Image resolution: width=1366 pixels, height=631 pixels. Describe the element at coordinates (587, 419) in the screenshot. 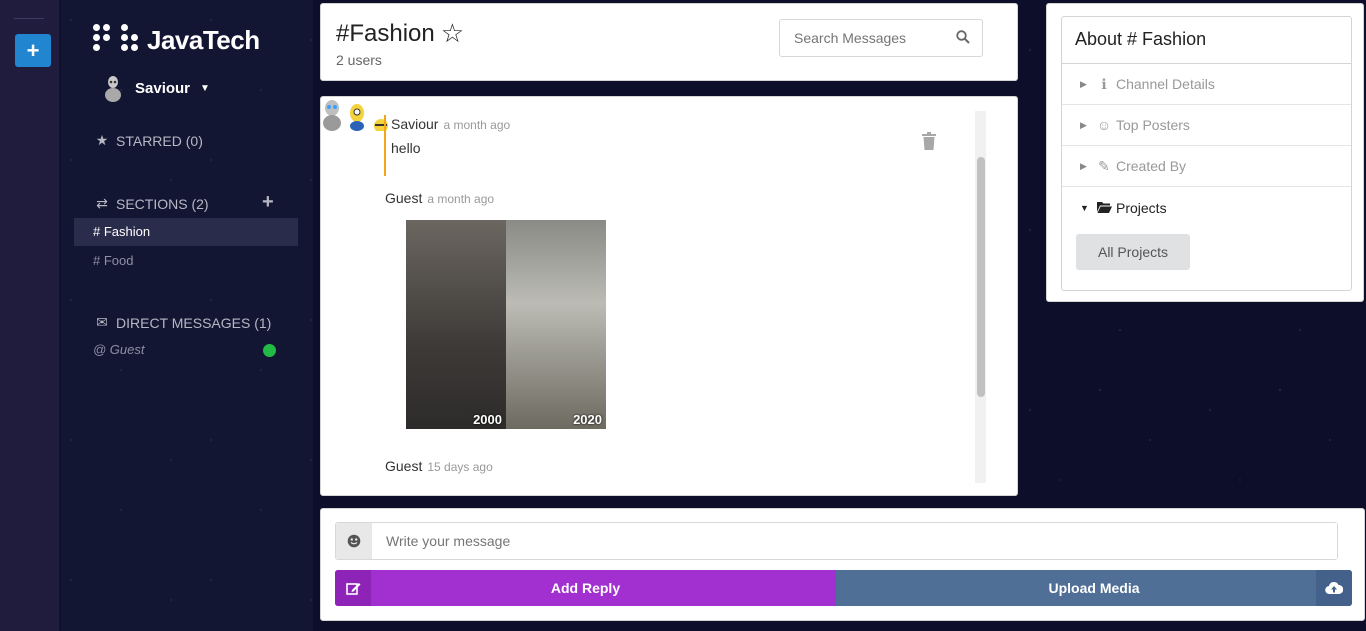

I see `image-label: 2020` at that location.